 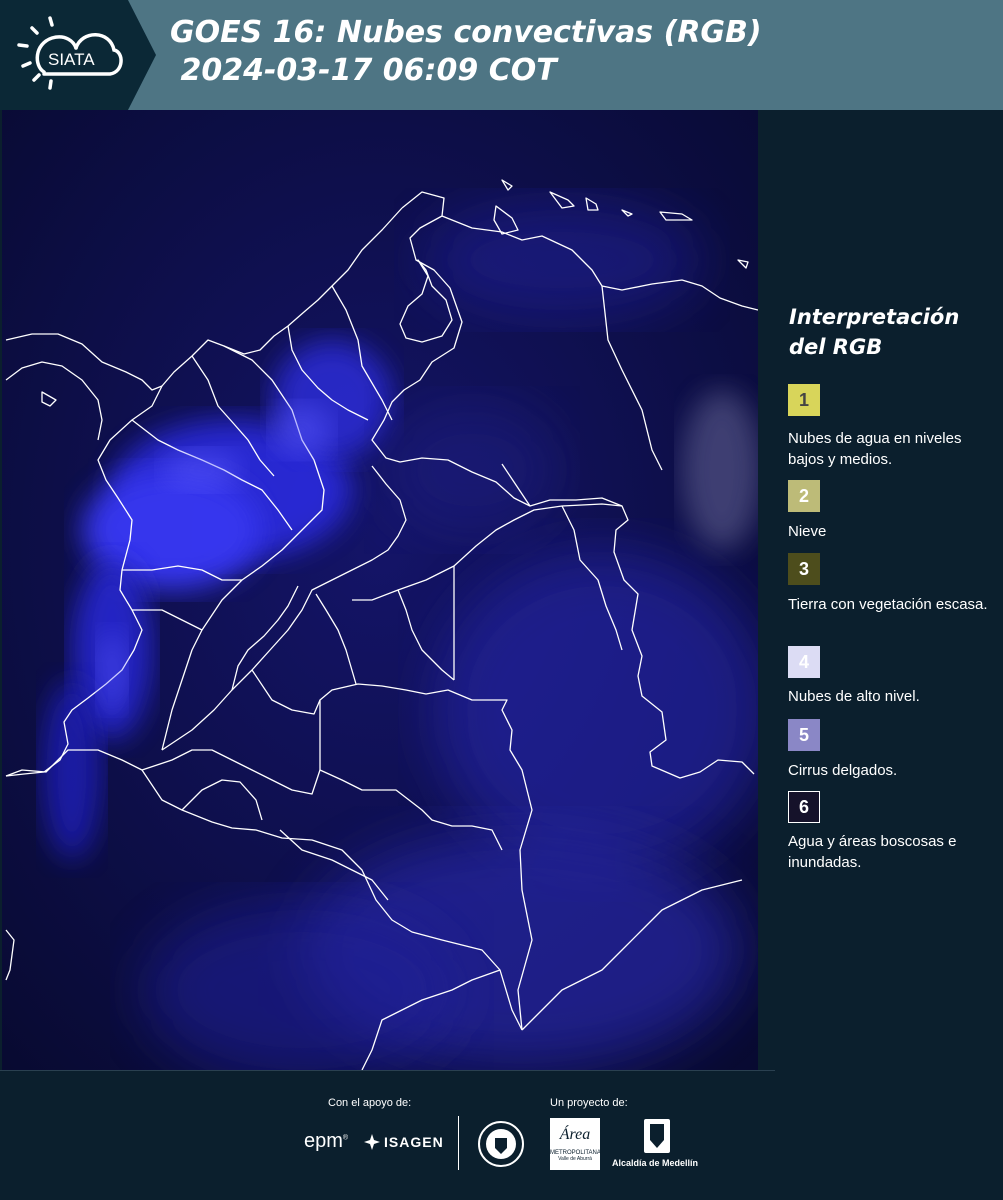 What do you see at coordinates (875, 449) in the screenshot?
I see `legend-label-1: Nubes de agua en niveles bajos y medios.` at bounding box center [875, 449].